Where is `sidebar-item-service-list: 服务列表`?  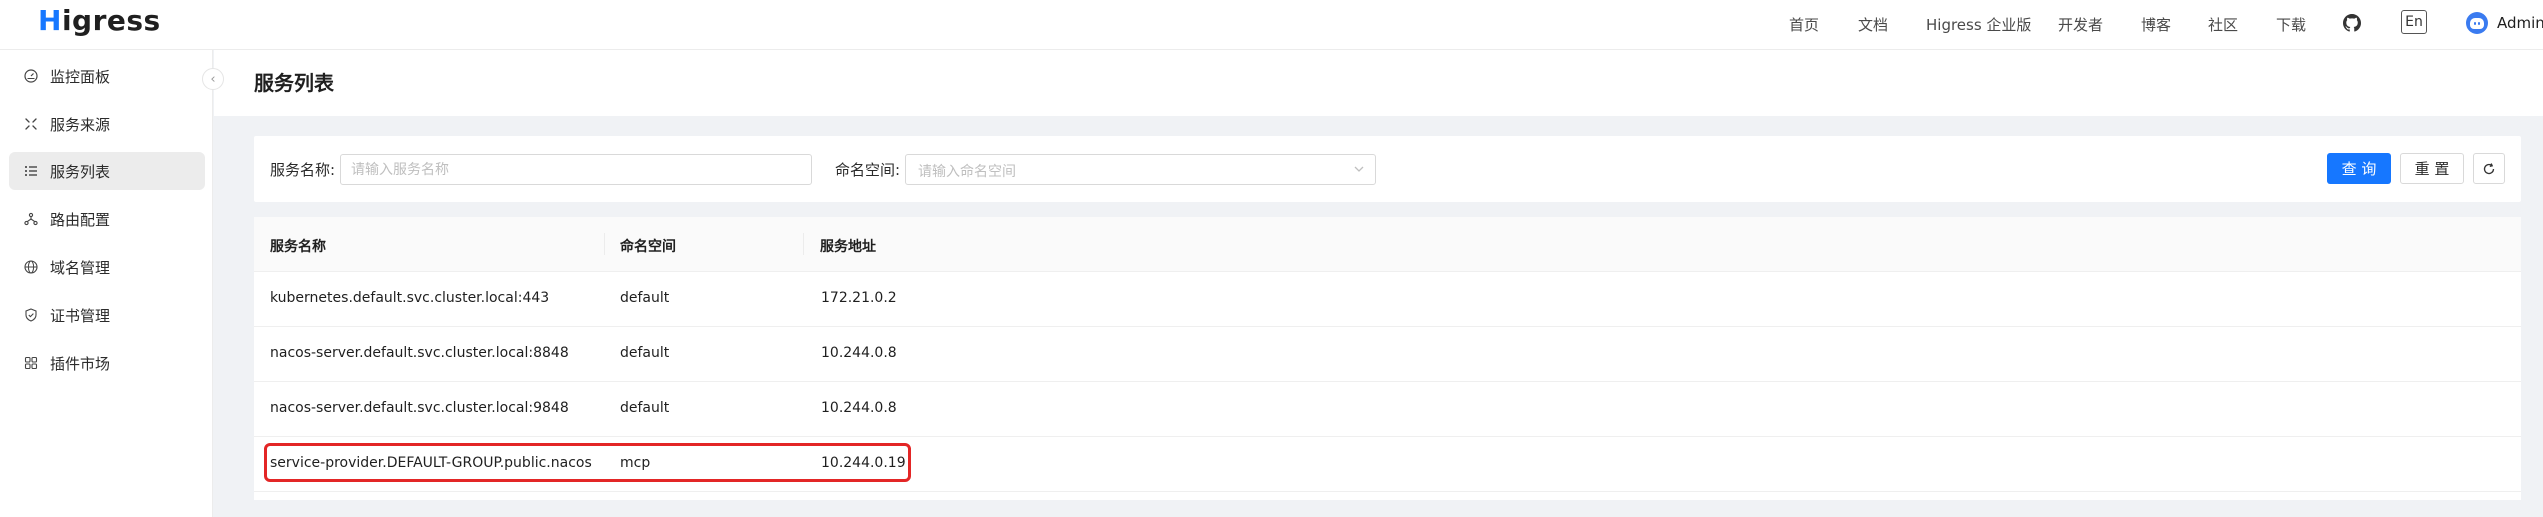
sidebar-item-service-list: 服务列表 is located at coordinates (107, 171).